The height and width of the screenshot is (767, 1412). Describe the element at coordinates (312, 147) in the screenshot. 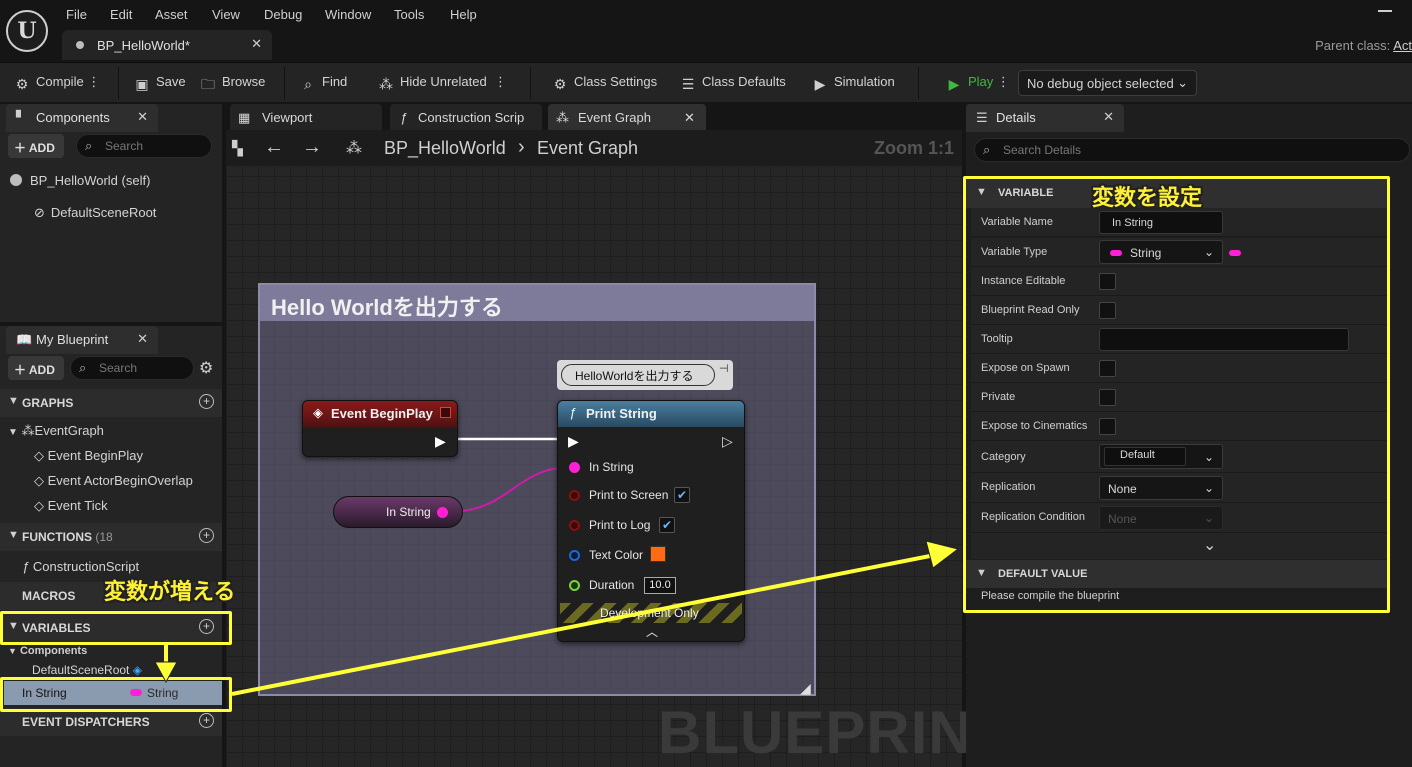

I see `forward-arrow-icon: →` at that location.